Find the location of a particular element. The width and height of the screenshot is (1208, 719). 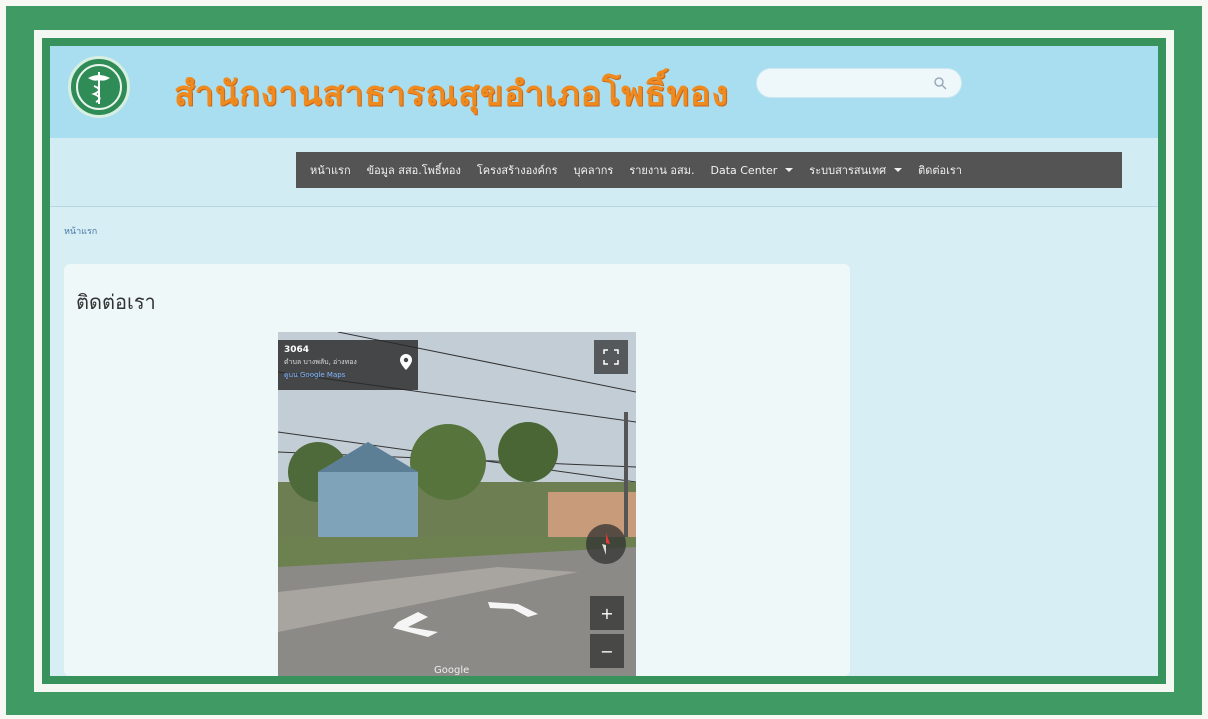

breadcrumb-home-link: หน้าแรก is located at coordinates (80, 232).